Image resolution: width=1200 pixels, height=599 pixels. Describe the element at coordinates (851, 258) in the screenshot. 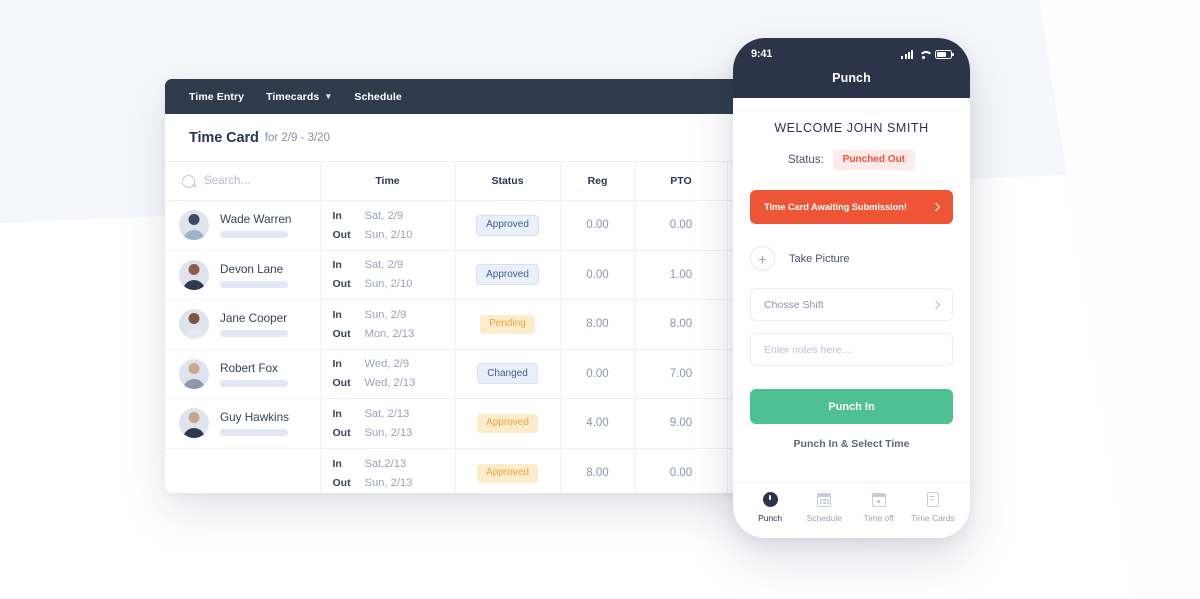

I see `take-picture-row: + Take Picture` at that location.